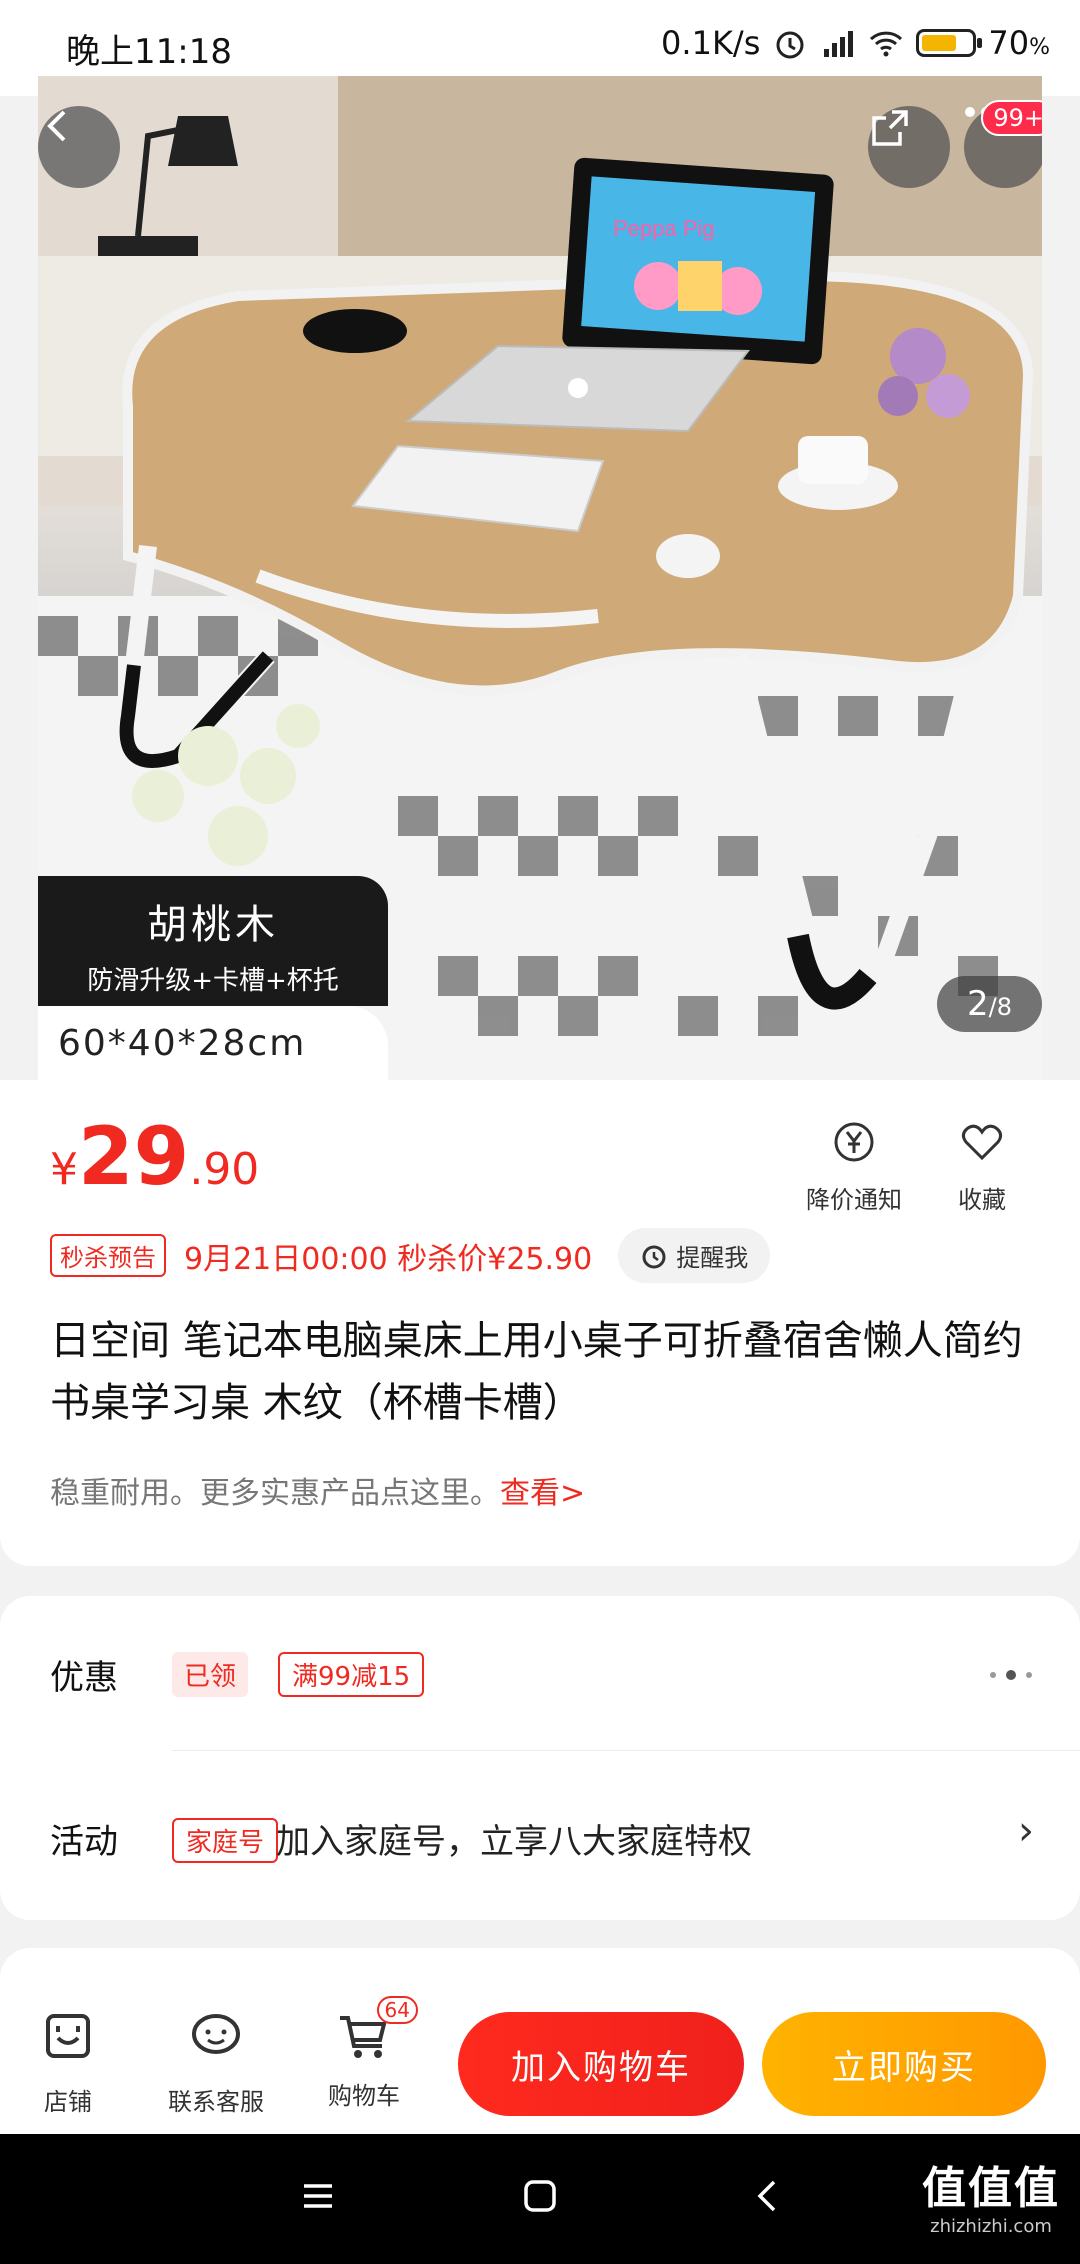  What do you see at coordinates (275, 1493) in the screenshot?
I see `subtitle-text: 稳重耐用。更多实惠产品点这里。` at bounding box center [275, 1493].